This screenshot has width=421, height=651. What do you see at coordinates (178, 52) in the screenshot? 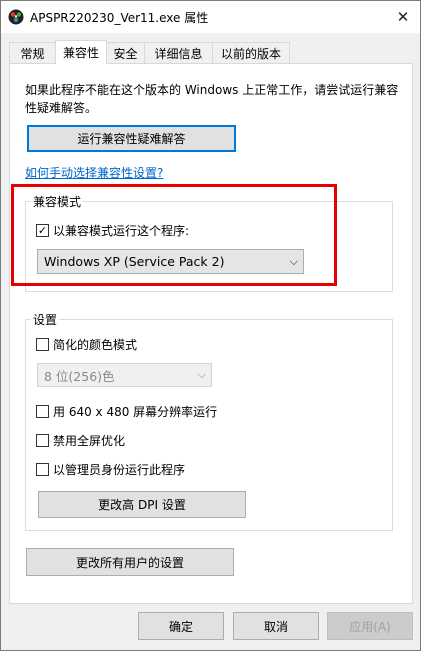
I see `tab-details: 详细信息` at bounding box center [178, 52].